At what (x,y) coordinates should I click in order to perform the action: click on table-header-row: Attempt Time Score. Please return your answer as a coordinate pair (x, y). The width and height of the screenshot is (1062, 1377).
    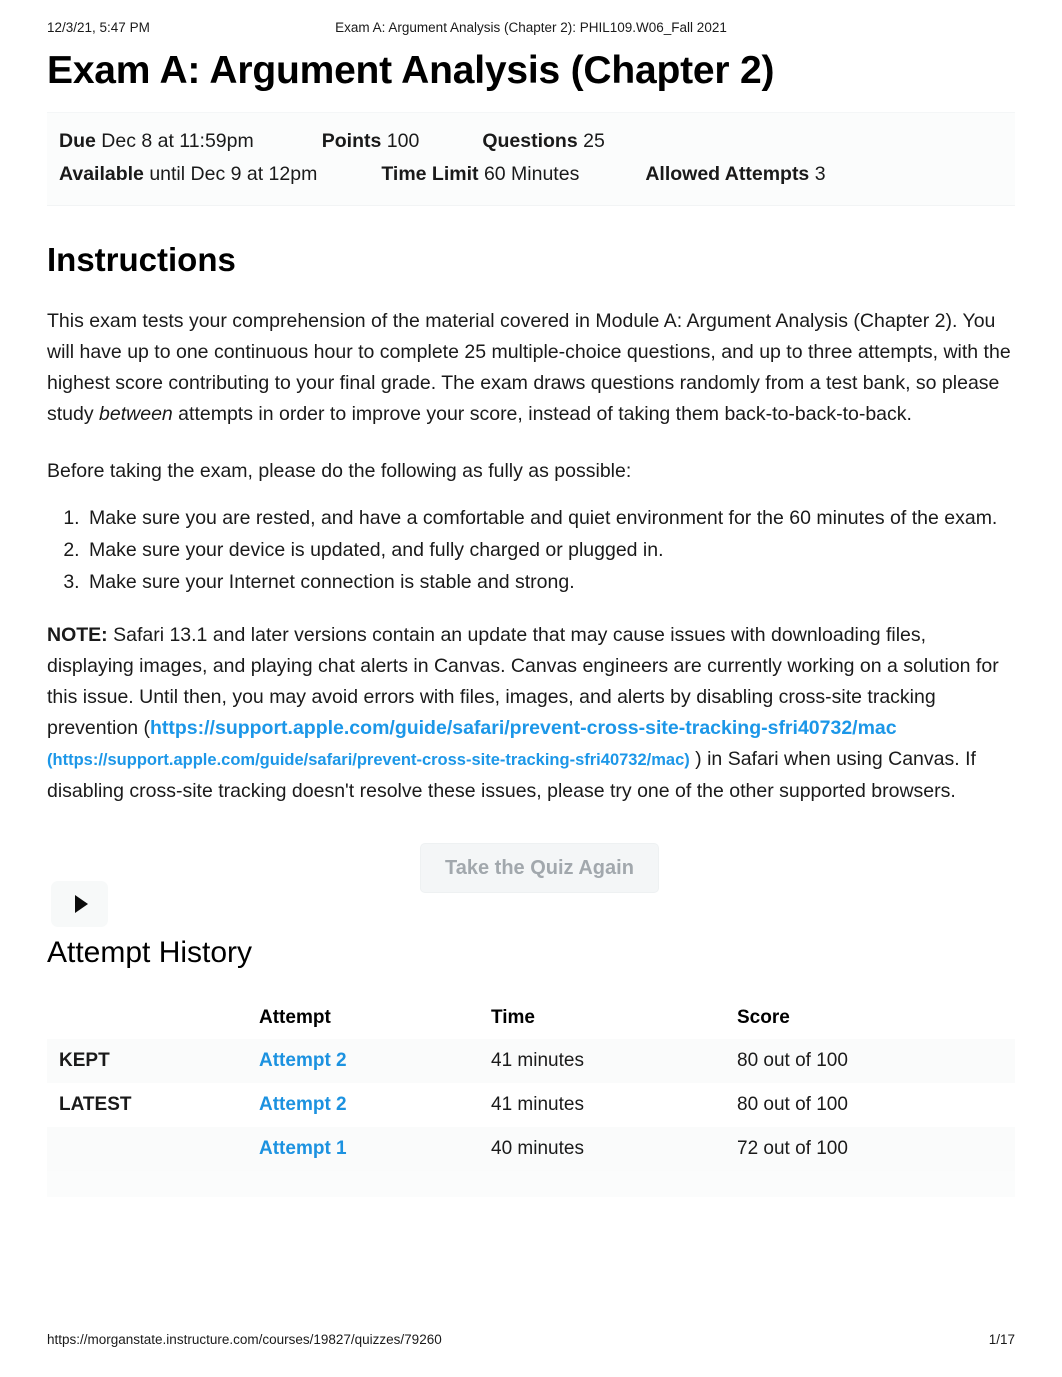
    Looking at the image, I should click on (531, 1018).